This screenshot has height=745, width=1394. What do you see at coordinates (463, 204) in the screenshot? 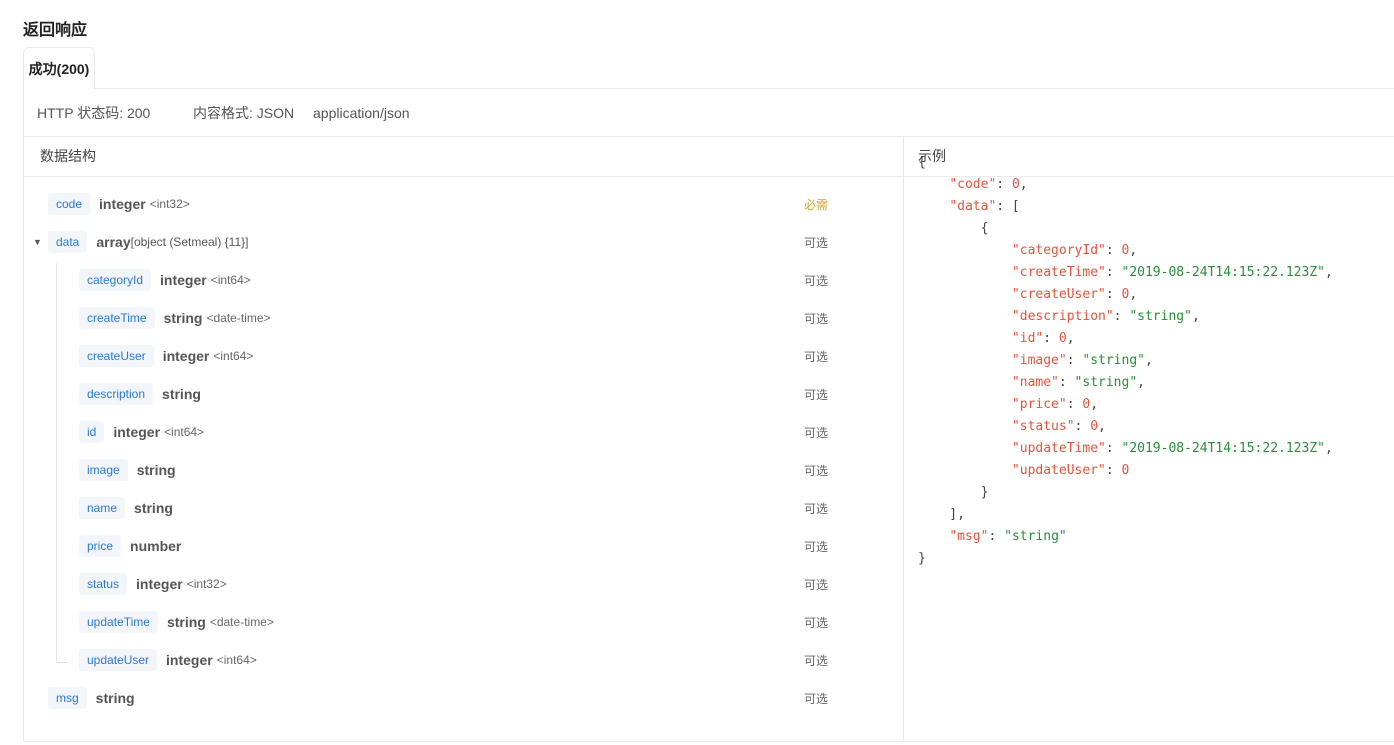
I see `schema-row-code: code integer <int32> 必需` at bounding box center [463, 204].